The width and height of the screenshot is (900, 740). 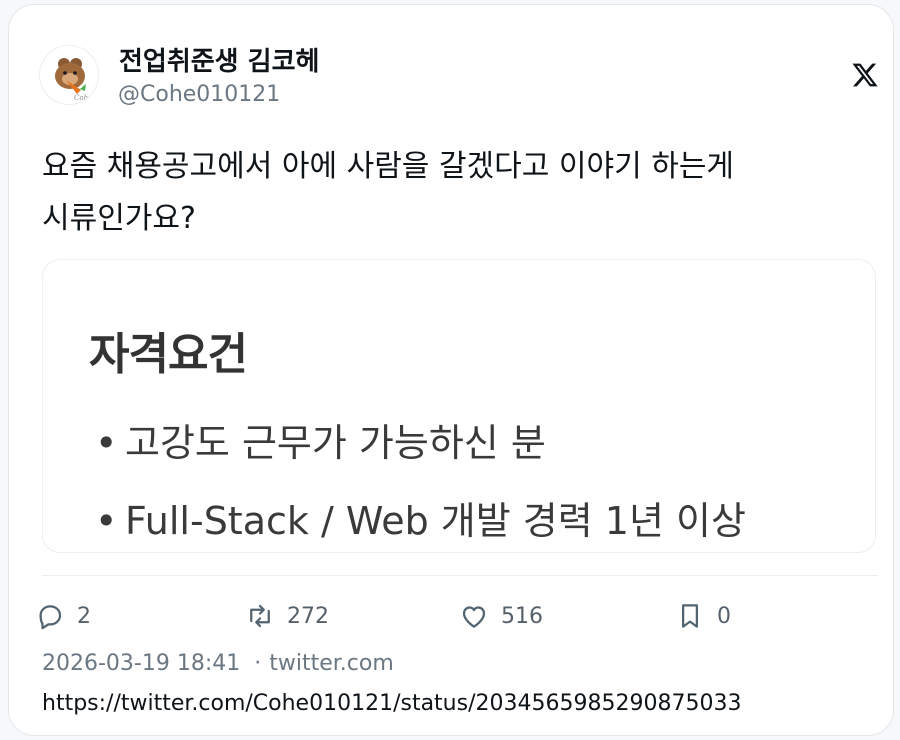 I want to click on image-bullet-text: Full-Stack / Web 개발 경력 1년 이상, so click(x=435, y=521).